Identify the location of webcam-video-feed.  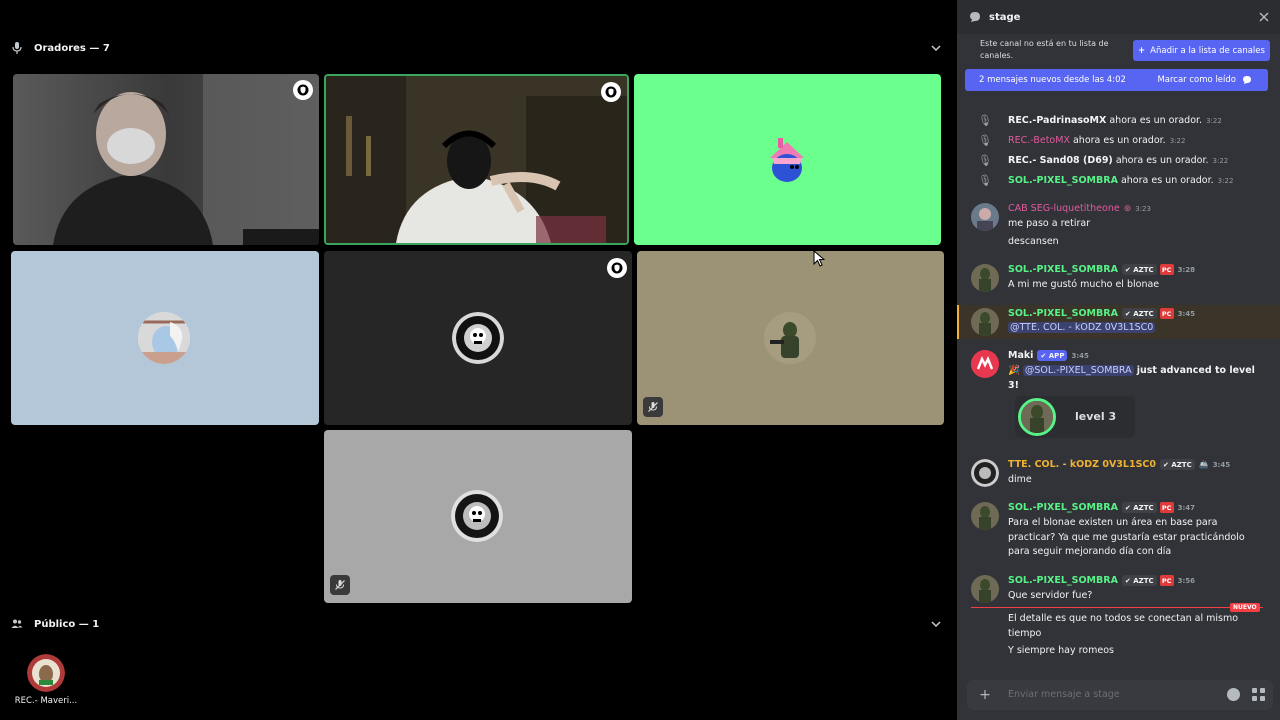
(476, 159).